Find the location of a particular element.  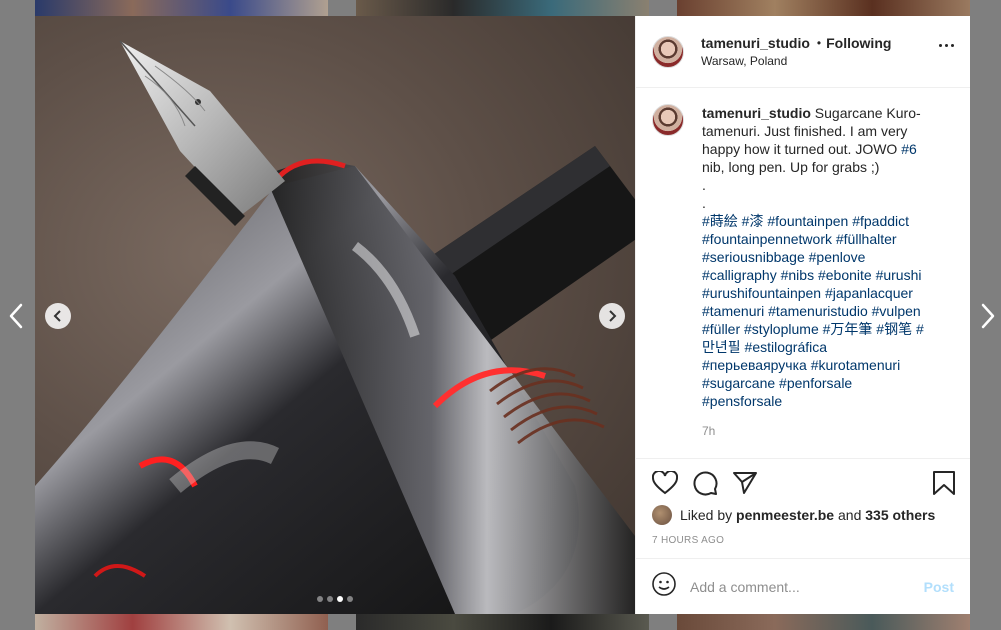

likes-summary: Liked by penmeester.be and 335 others is located at coordinates (803, 515).